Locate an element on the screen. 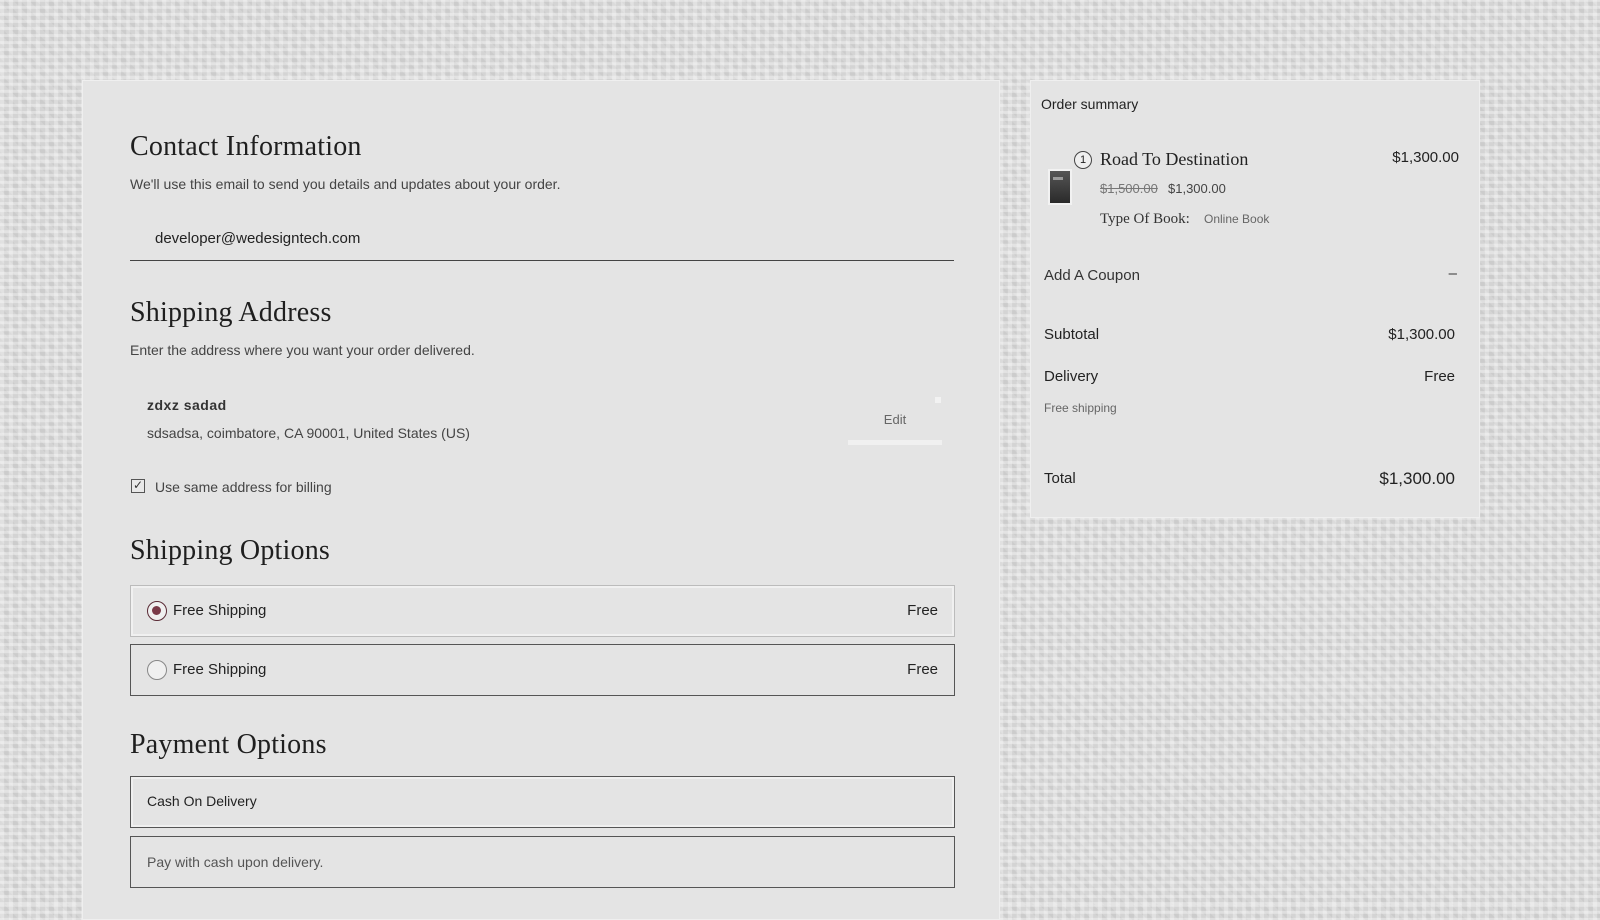 The width and height of the screenshot is (1600, 920). delivery-note: Free shipping is located at coordinates (1080, 408).